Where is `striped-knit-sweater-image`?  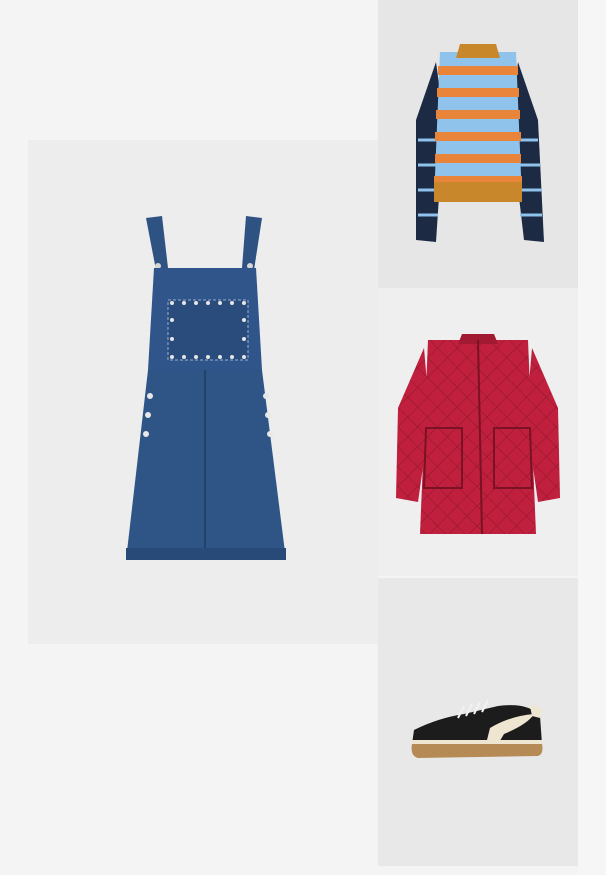
striped-knit-sweater-image is located at coordinates (480, 143).